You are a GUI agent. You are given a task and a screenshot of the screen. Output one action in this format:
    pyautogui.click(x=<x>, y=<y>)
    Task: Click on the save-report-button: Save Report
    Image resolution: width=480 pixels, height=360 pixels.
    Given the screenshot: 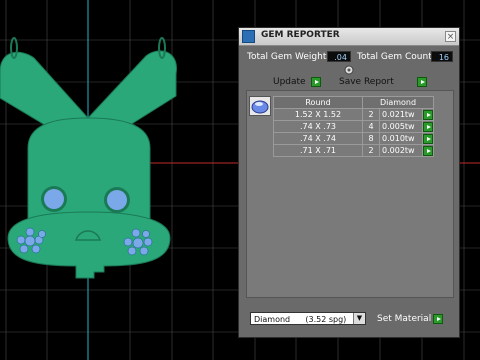 What is the action you would take?
    pyautogui.click(x=366, y=82)
    